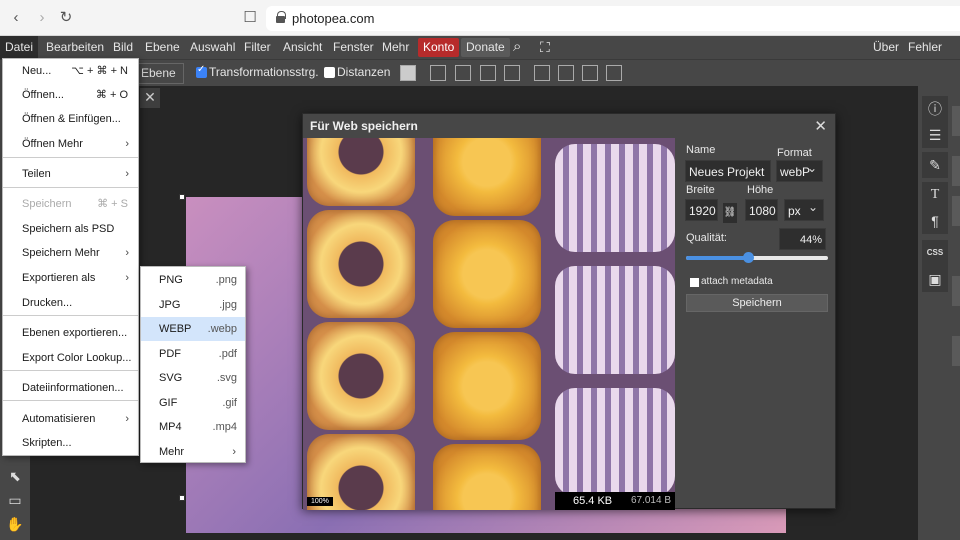 This screenshot has height=540, width=960. Describe the element at coordinates (488, 73) in the screenshot. I see `align-right-icon` at that location.